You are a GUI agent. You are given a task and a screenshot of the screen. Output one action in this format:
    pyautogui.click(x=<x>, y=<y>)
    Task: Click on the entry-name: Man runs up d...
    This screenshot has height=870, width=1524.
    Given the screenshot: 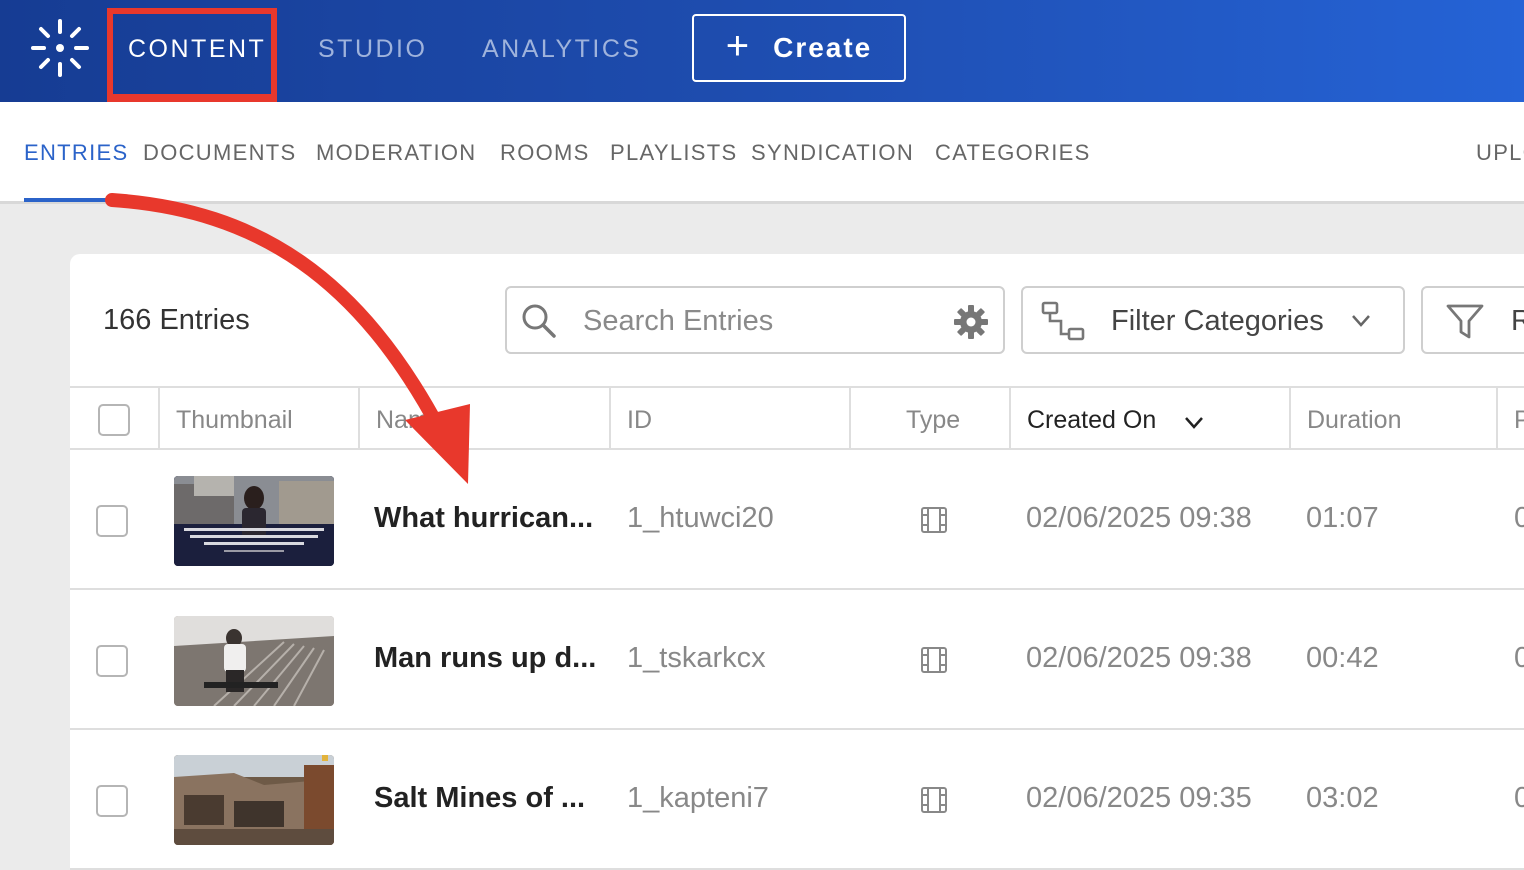 What is the action you would take?
    pyautogui.click(x=485, y=658)
    